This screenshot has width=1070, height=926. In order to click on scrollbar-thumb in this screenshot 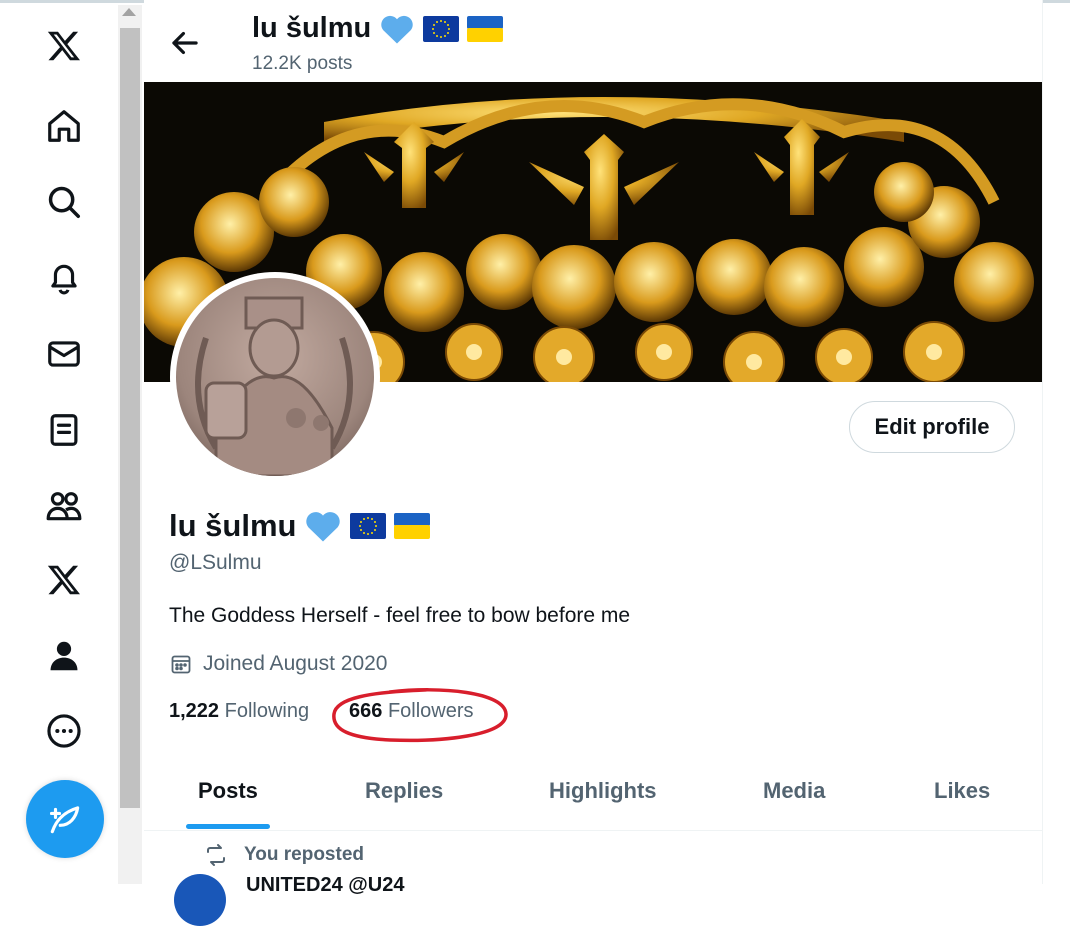, I will do `click(130, 418)`.